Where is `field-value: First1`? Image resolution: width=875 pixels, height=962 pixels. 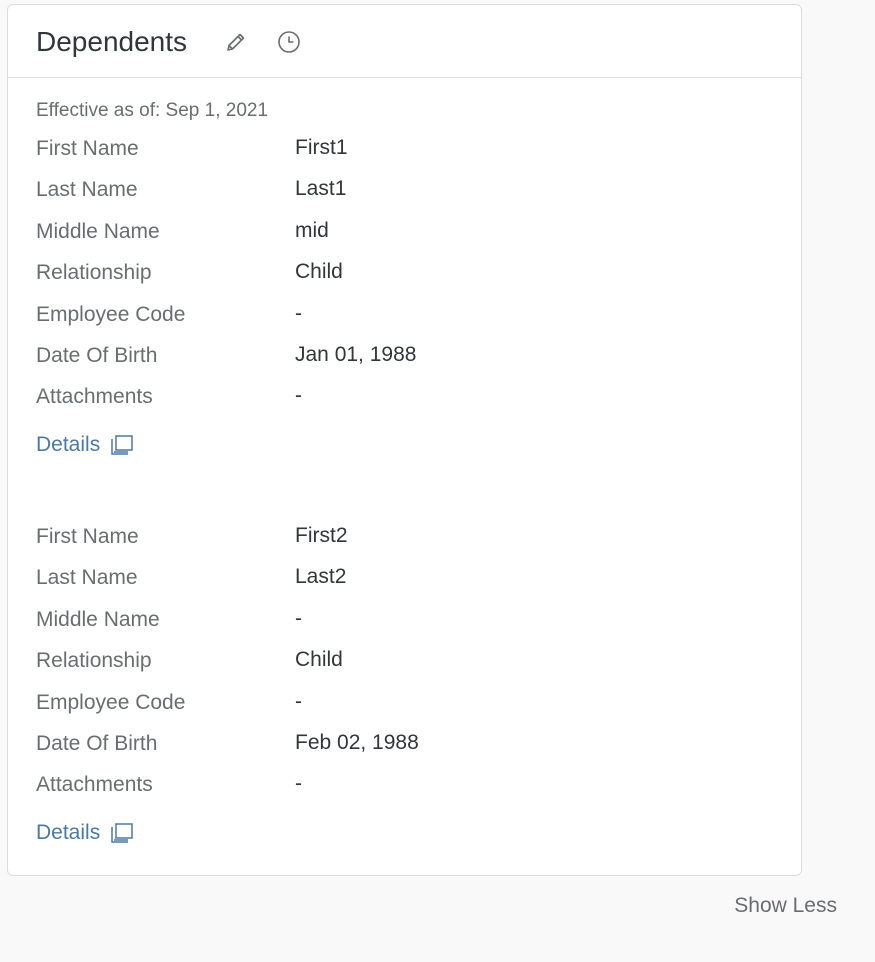 field-value: First1 is located at coordinates (321, 147).